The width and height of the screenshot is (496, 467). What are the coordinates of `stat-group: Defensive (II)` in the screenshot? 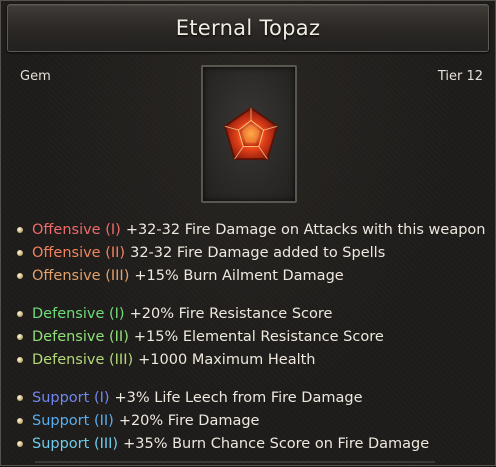 It's located at (80, 337).